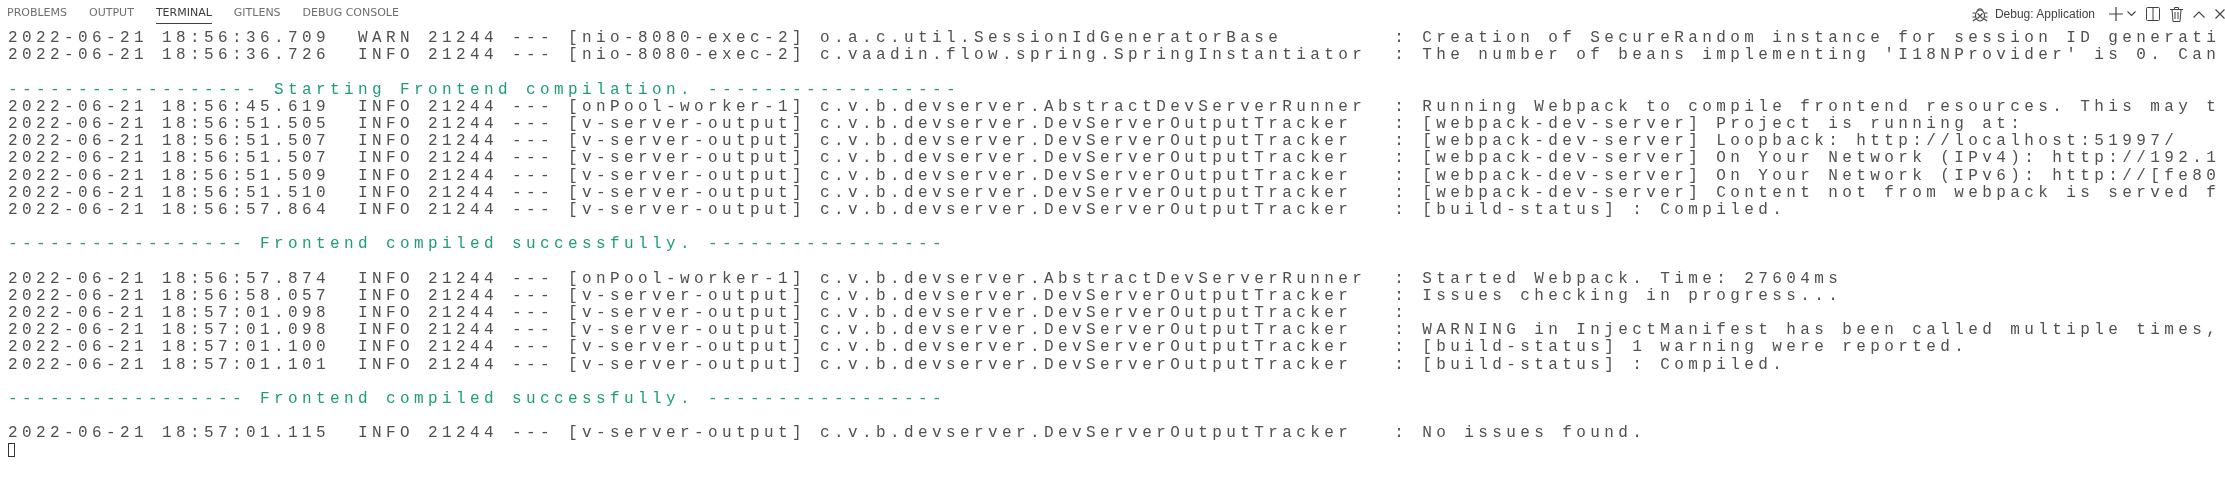 This screenshot has width=2225, height=481. What do you see at coordinates (1114, 175) in the screenshot?
I see `log-line: 2022-06-21 18:56:51.509 INFO 21244 --- [v-server-output] c.v.b.devserver.DevServerOutputTracker : [webpack-dev-server] On Your Network (IPv6): http://[fe80` at bounding box center [1114, 175].